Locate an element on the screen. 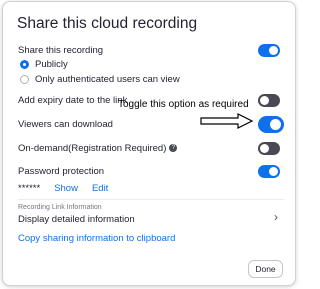 Image resolution: width=320 pixels, height=289 pixels. divider is located at coordinates (151, 199).